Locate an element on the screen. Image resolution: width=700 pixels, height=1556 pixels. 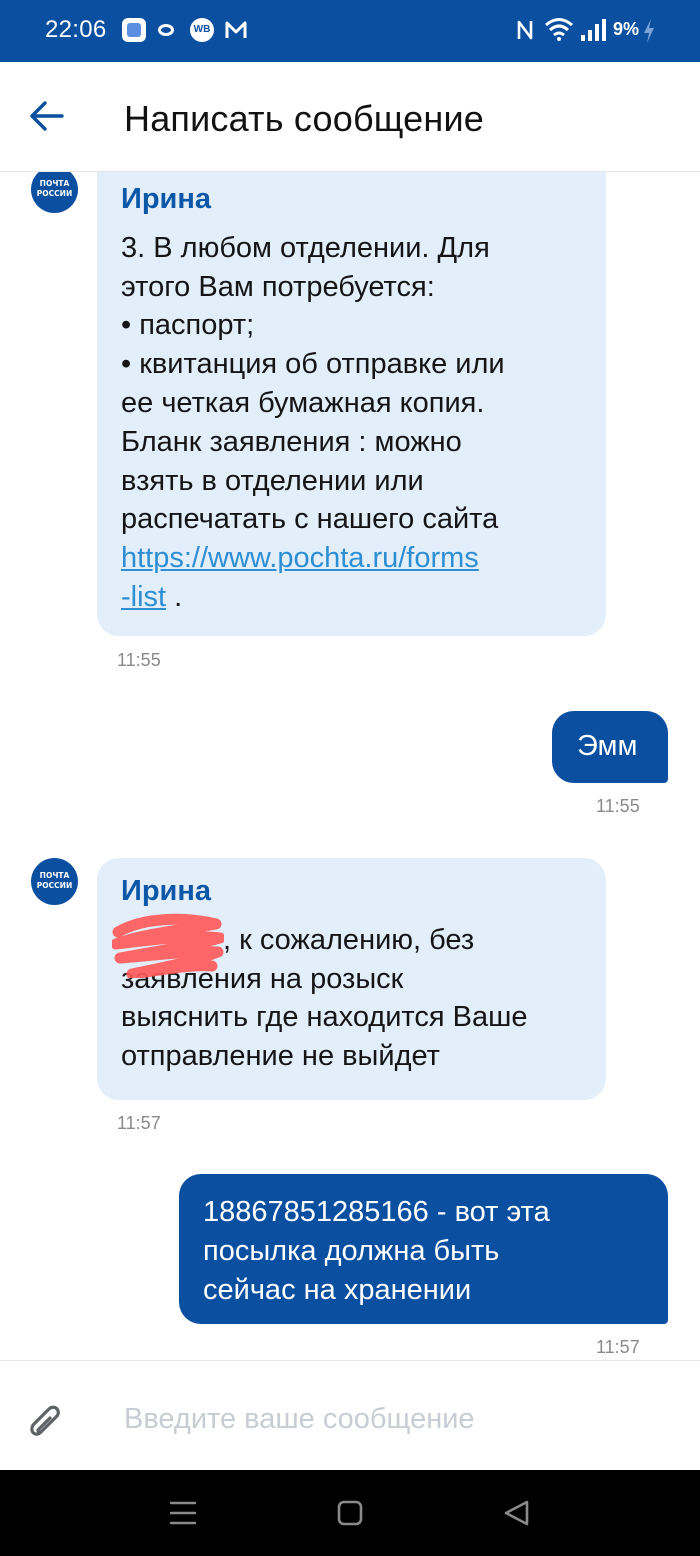
wb-notification-icon: WB is located at coordinates (202, 30).